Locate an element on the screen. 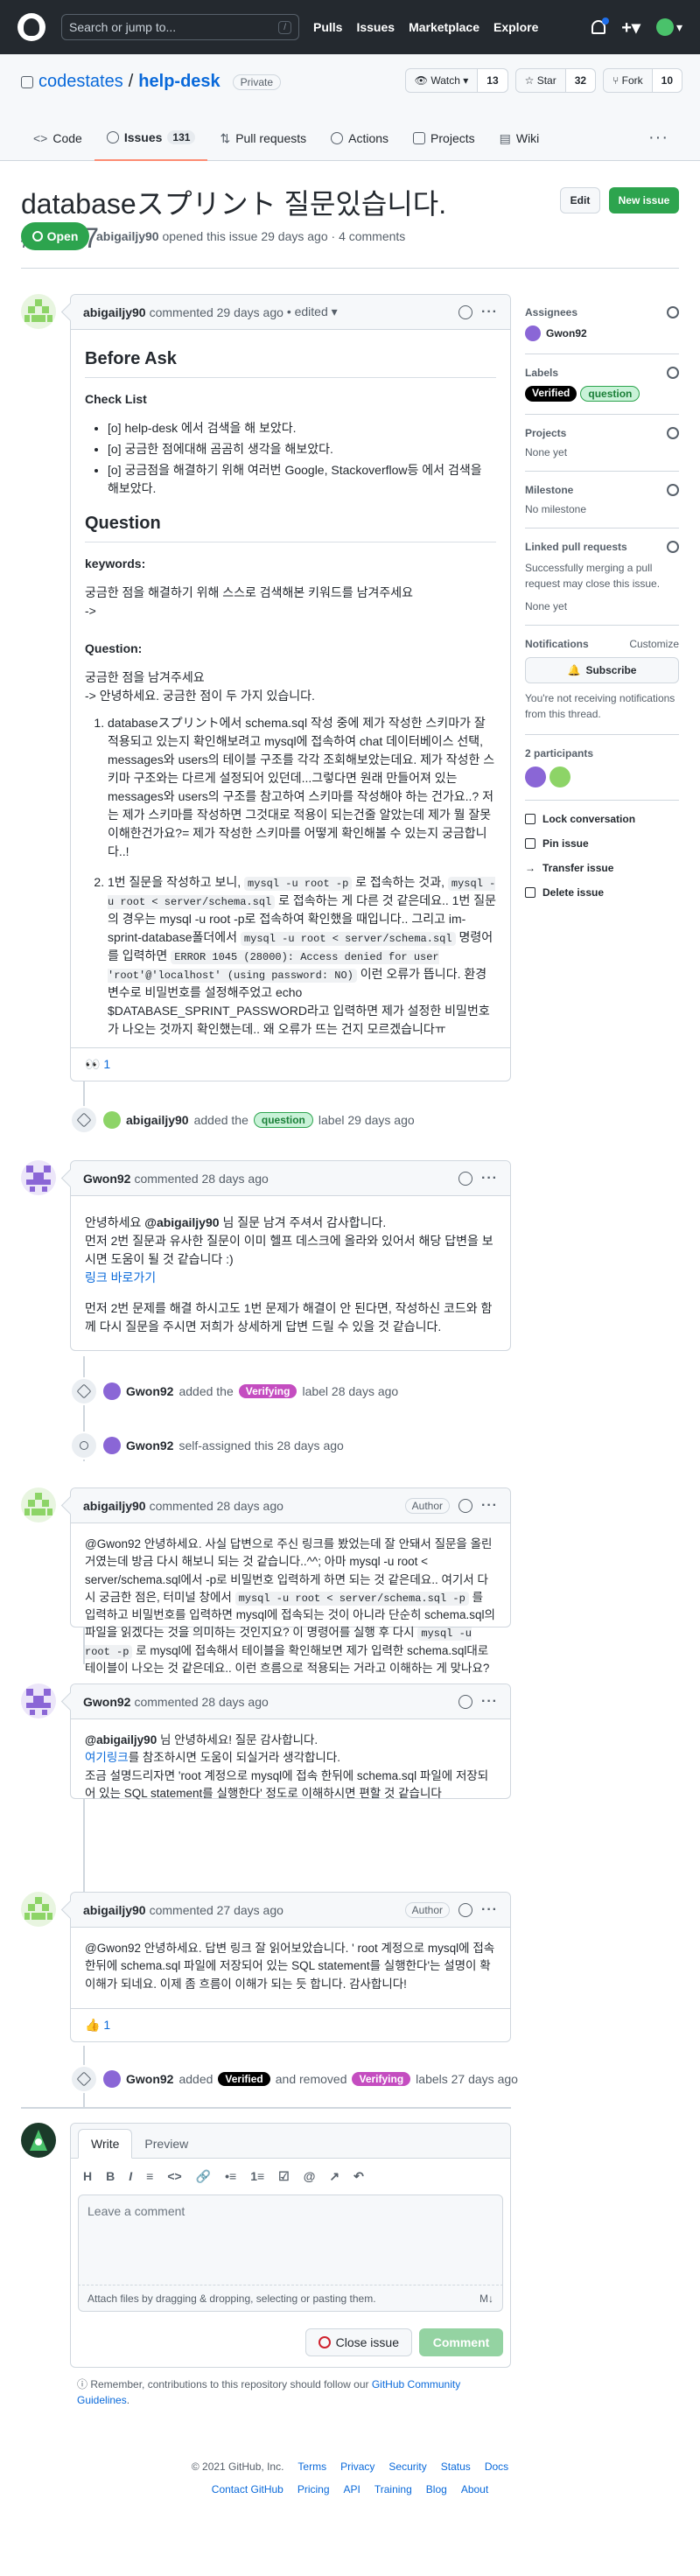 This screenshot has height=2576, width=700. star-count: 32 is located at coordinates (580, 80).